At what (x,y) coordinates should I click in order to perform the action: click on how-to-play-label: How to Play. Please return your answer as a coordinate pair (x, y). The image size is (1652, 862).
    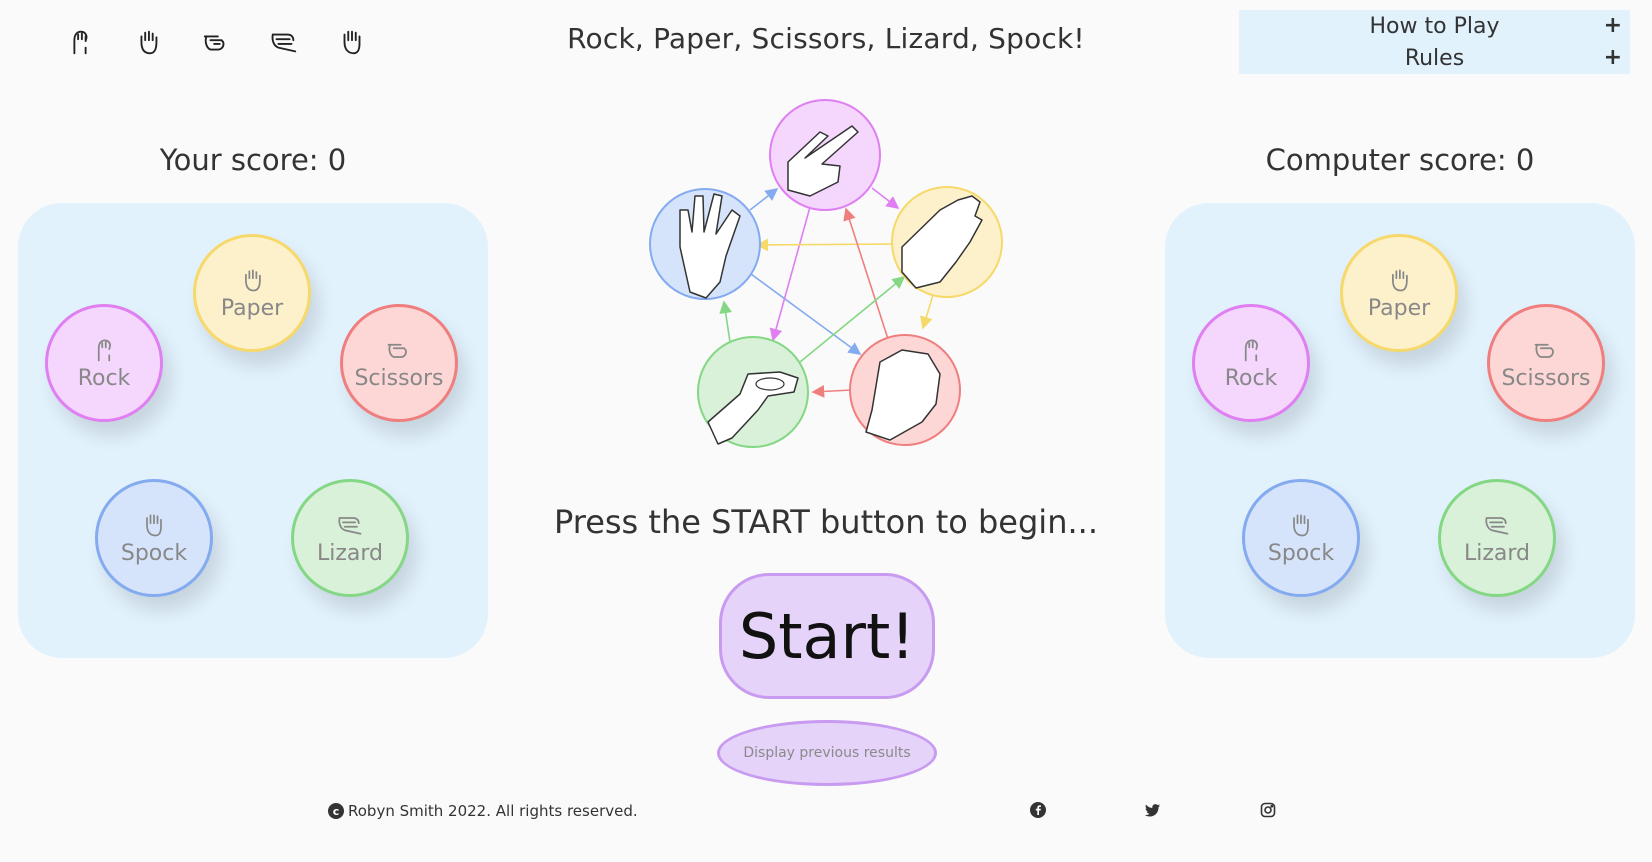
    Looking at the image, I should click on (1434, 26).